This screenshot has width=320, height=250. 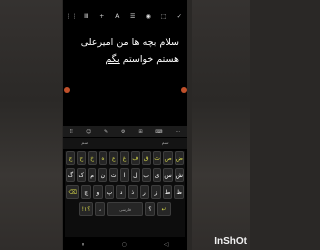 I want to click on emoji-icon: ☺, so click(x=88, y=132).